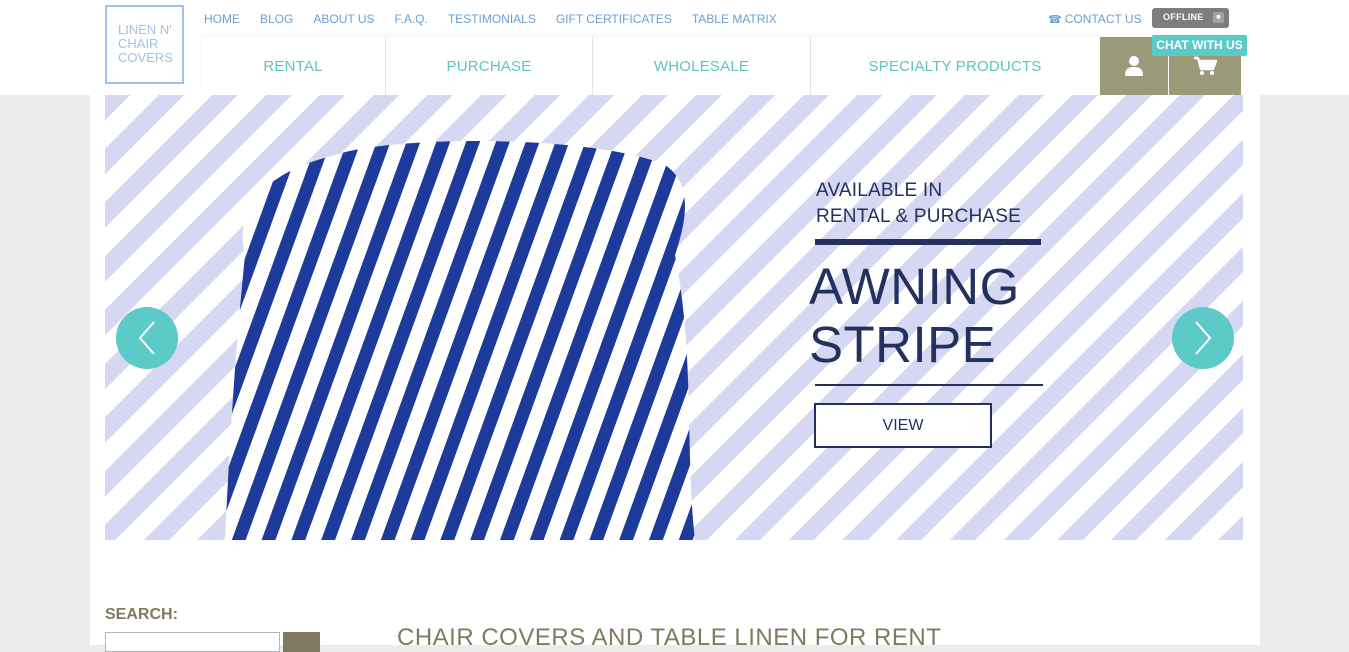  What do you see at coordinates (903, 425) in the screenshot?
I see `hero-view-button: VIEW` at bounding box center [903, 425].